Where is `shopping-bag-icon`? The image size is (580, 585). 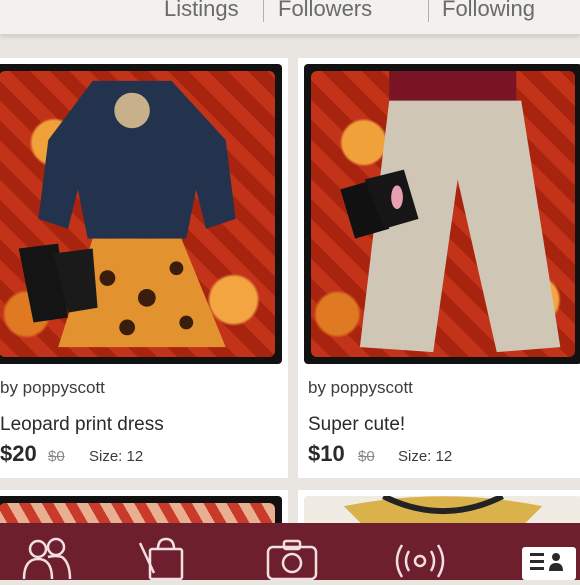 shopping-bag-icon is located at coordinates (162, 556).